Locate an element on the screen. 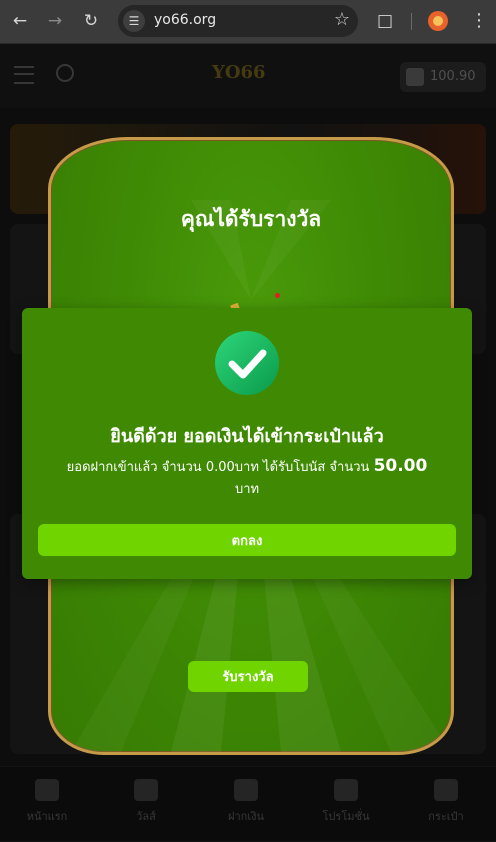 Image resolution: width=496 pixels, height=842 pixels. address-bar: ☰ yo66.org ☆ is located at coordinates (238, 21).